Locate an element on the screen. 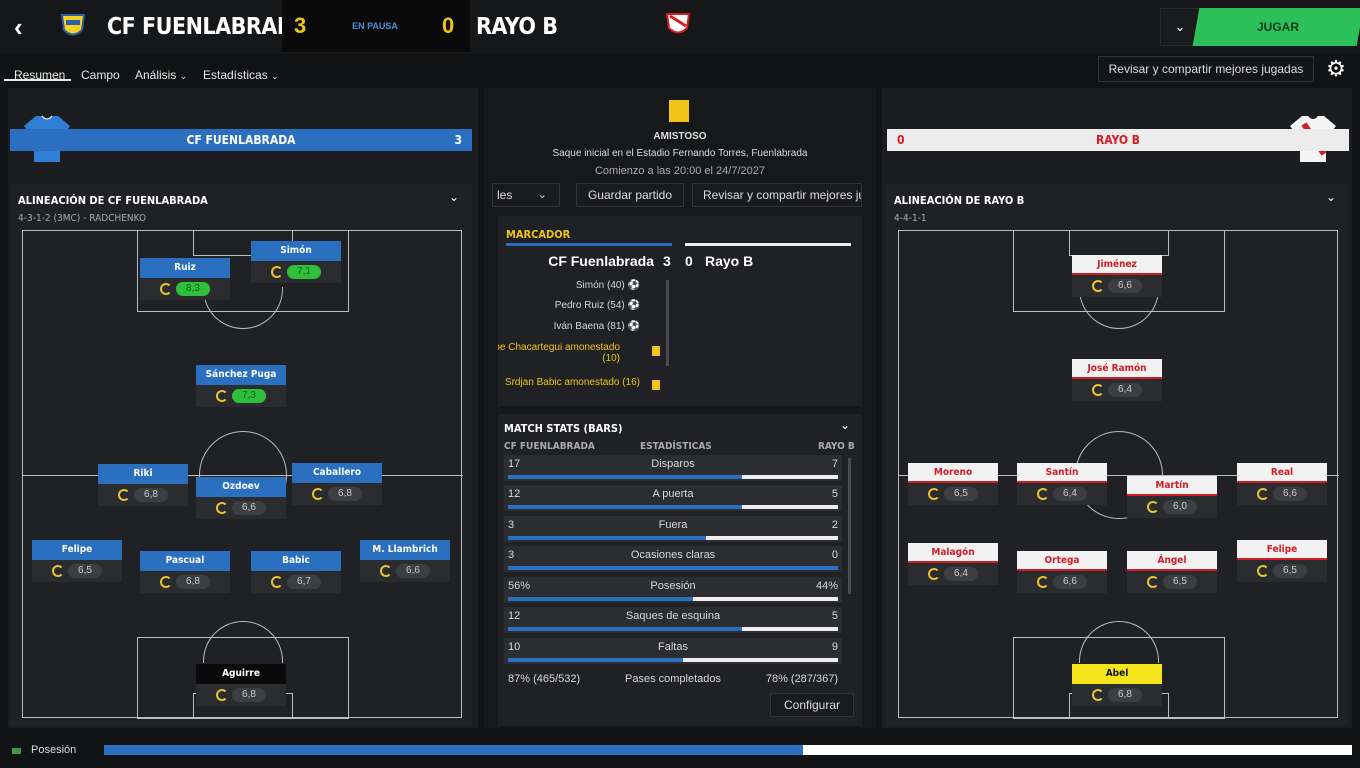  player-card: Ángel 6,5 is located at coordinates (1172, 573).